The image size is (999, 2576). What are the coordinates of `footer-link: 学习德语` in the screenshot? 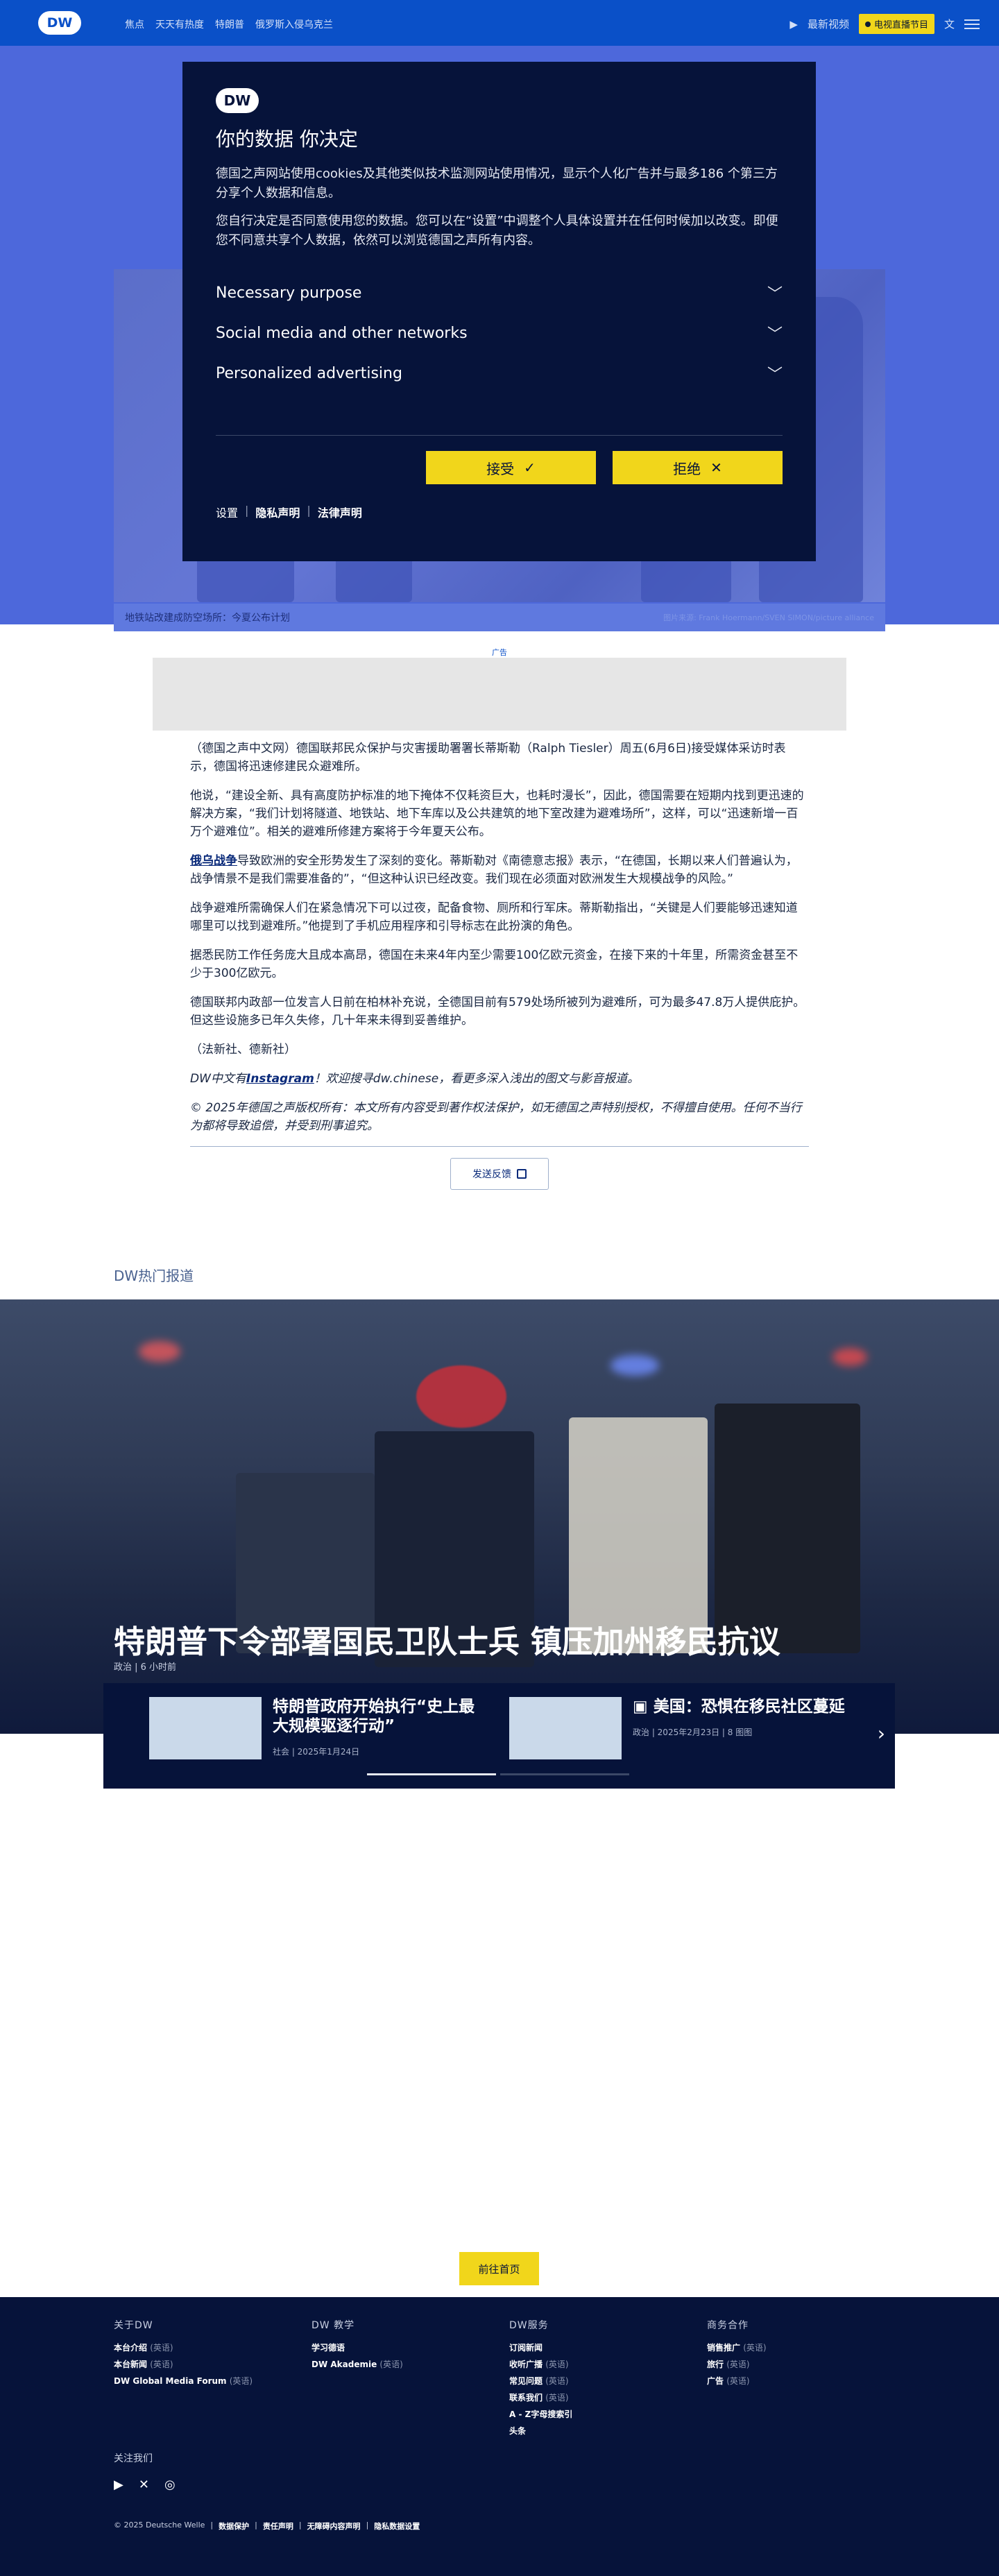 It's located at (408, 2347).